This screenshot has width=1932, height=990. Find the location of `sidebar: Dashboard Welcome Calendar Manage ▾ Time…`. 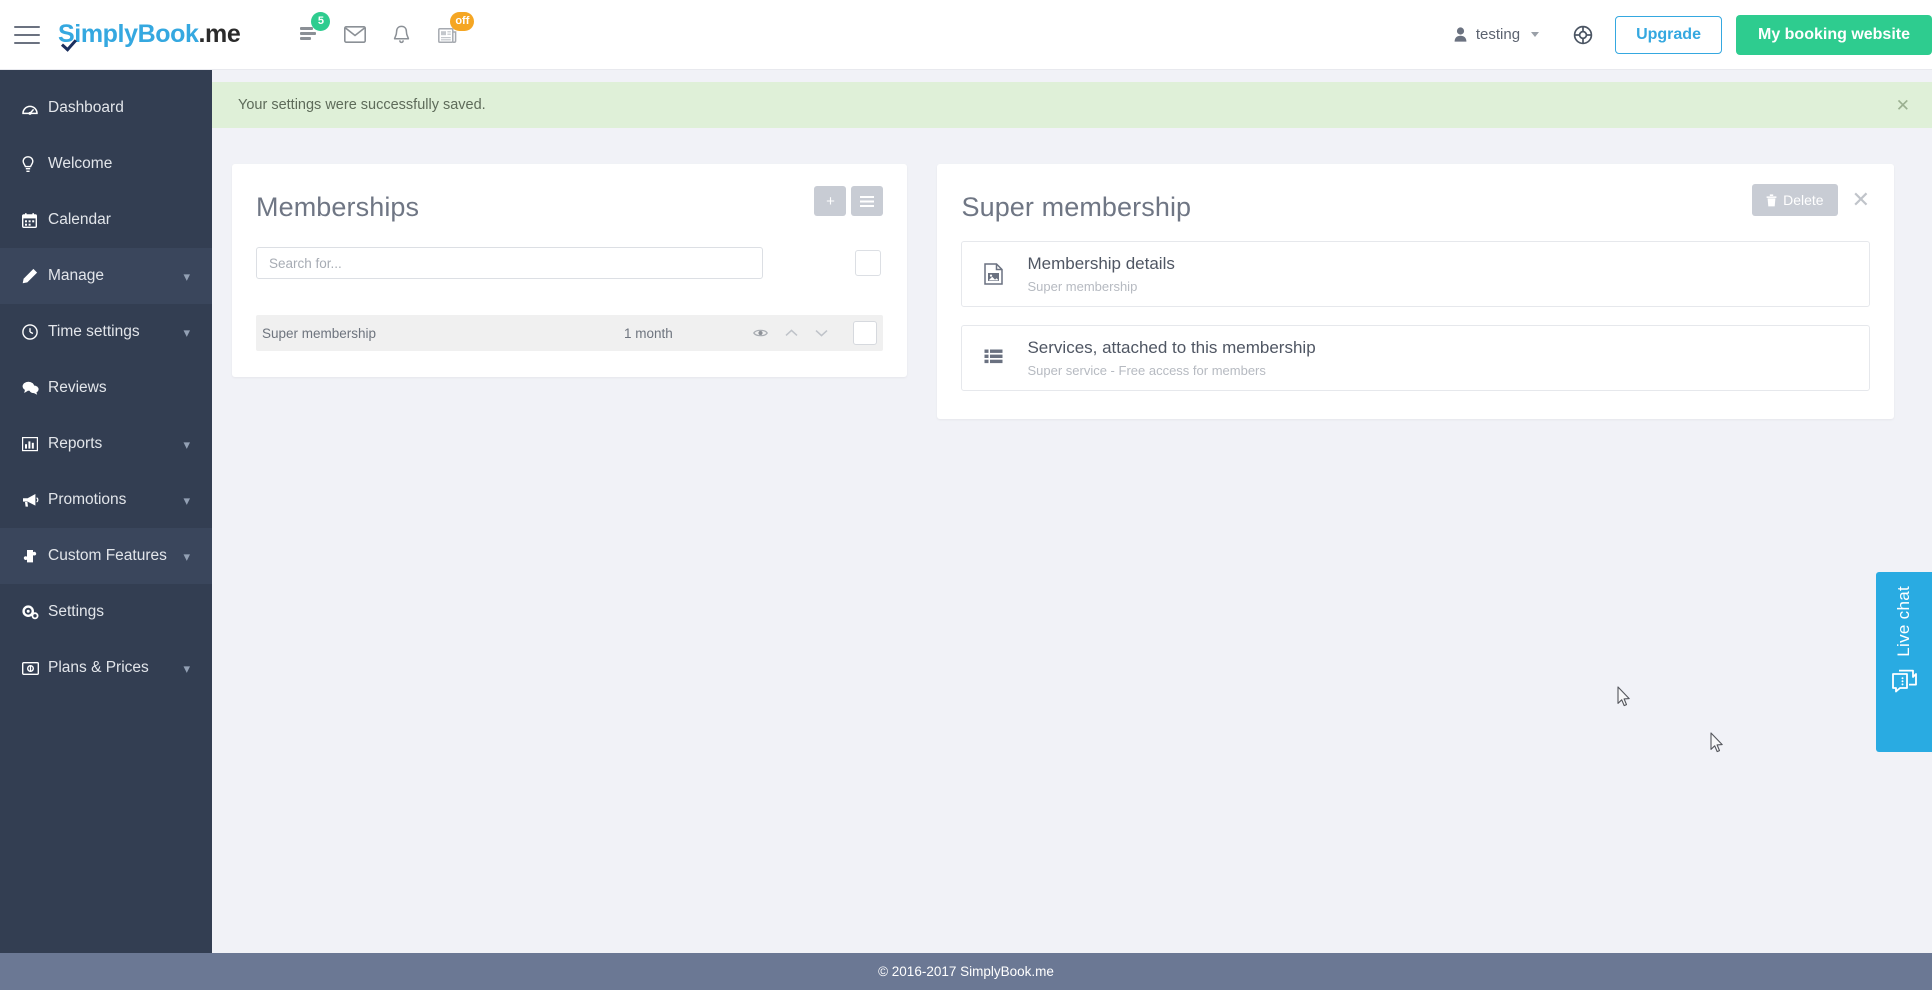

sidebar: Dashboard Welcome Calendar Manage ▾ Time… is located at coordinates (106, 511).